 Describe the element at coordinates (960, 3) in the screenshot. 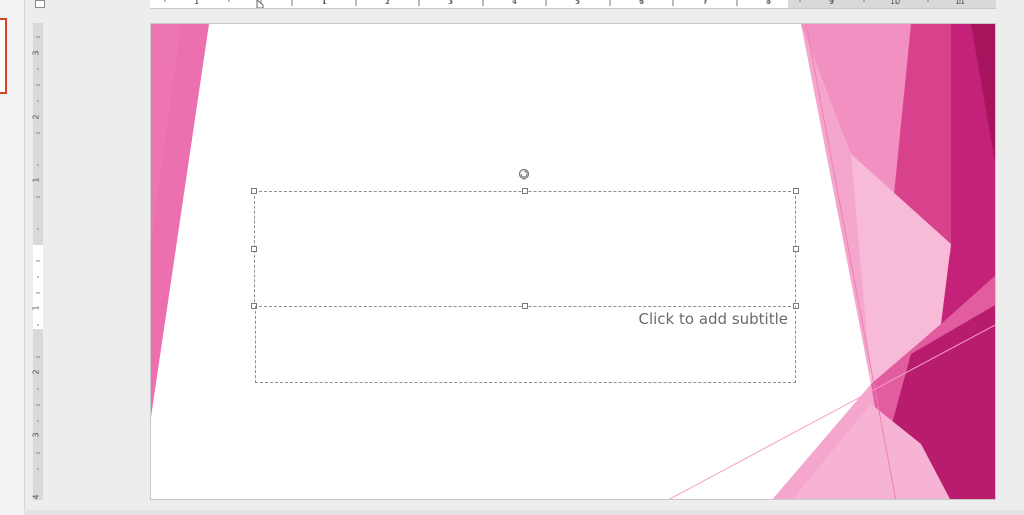

I see `ruler-label: 11` at that location.